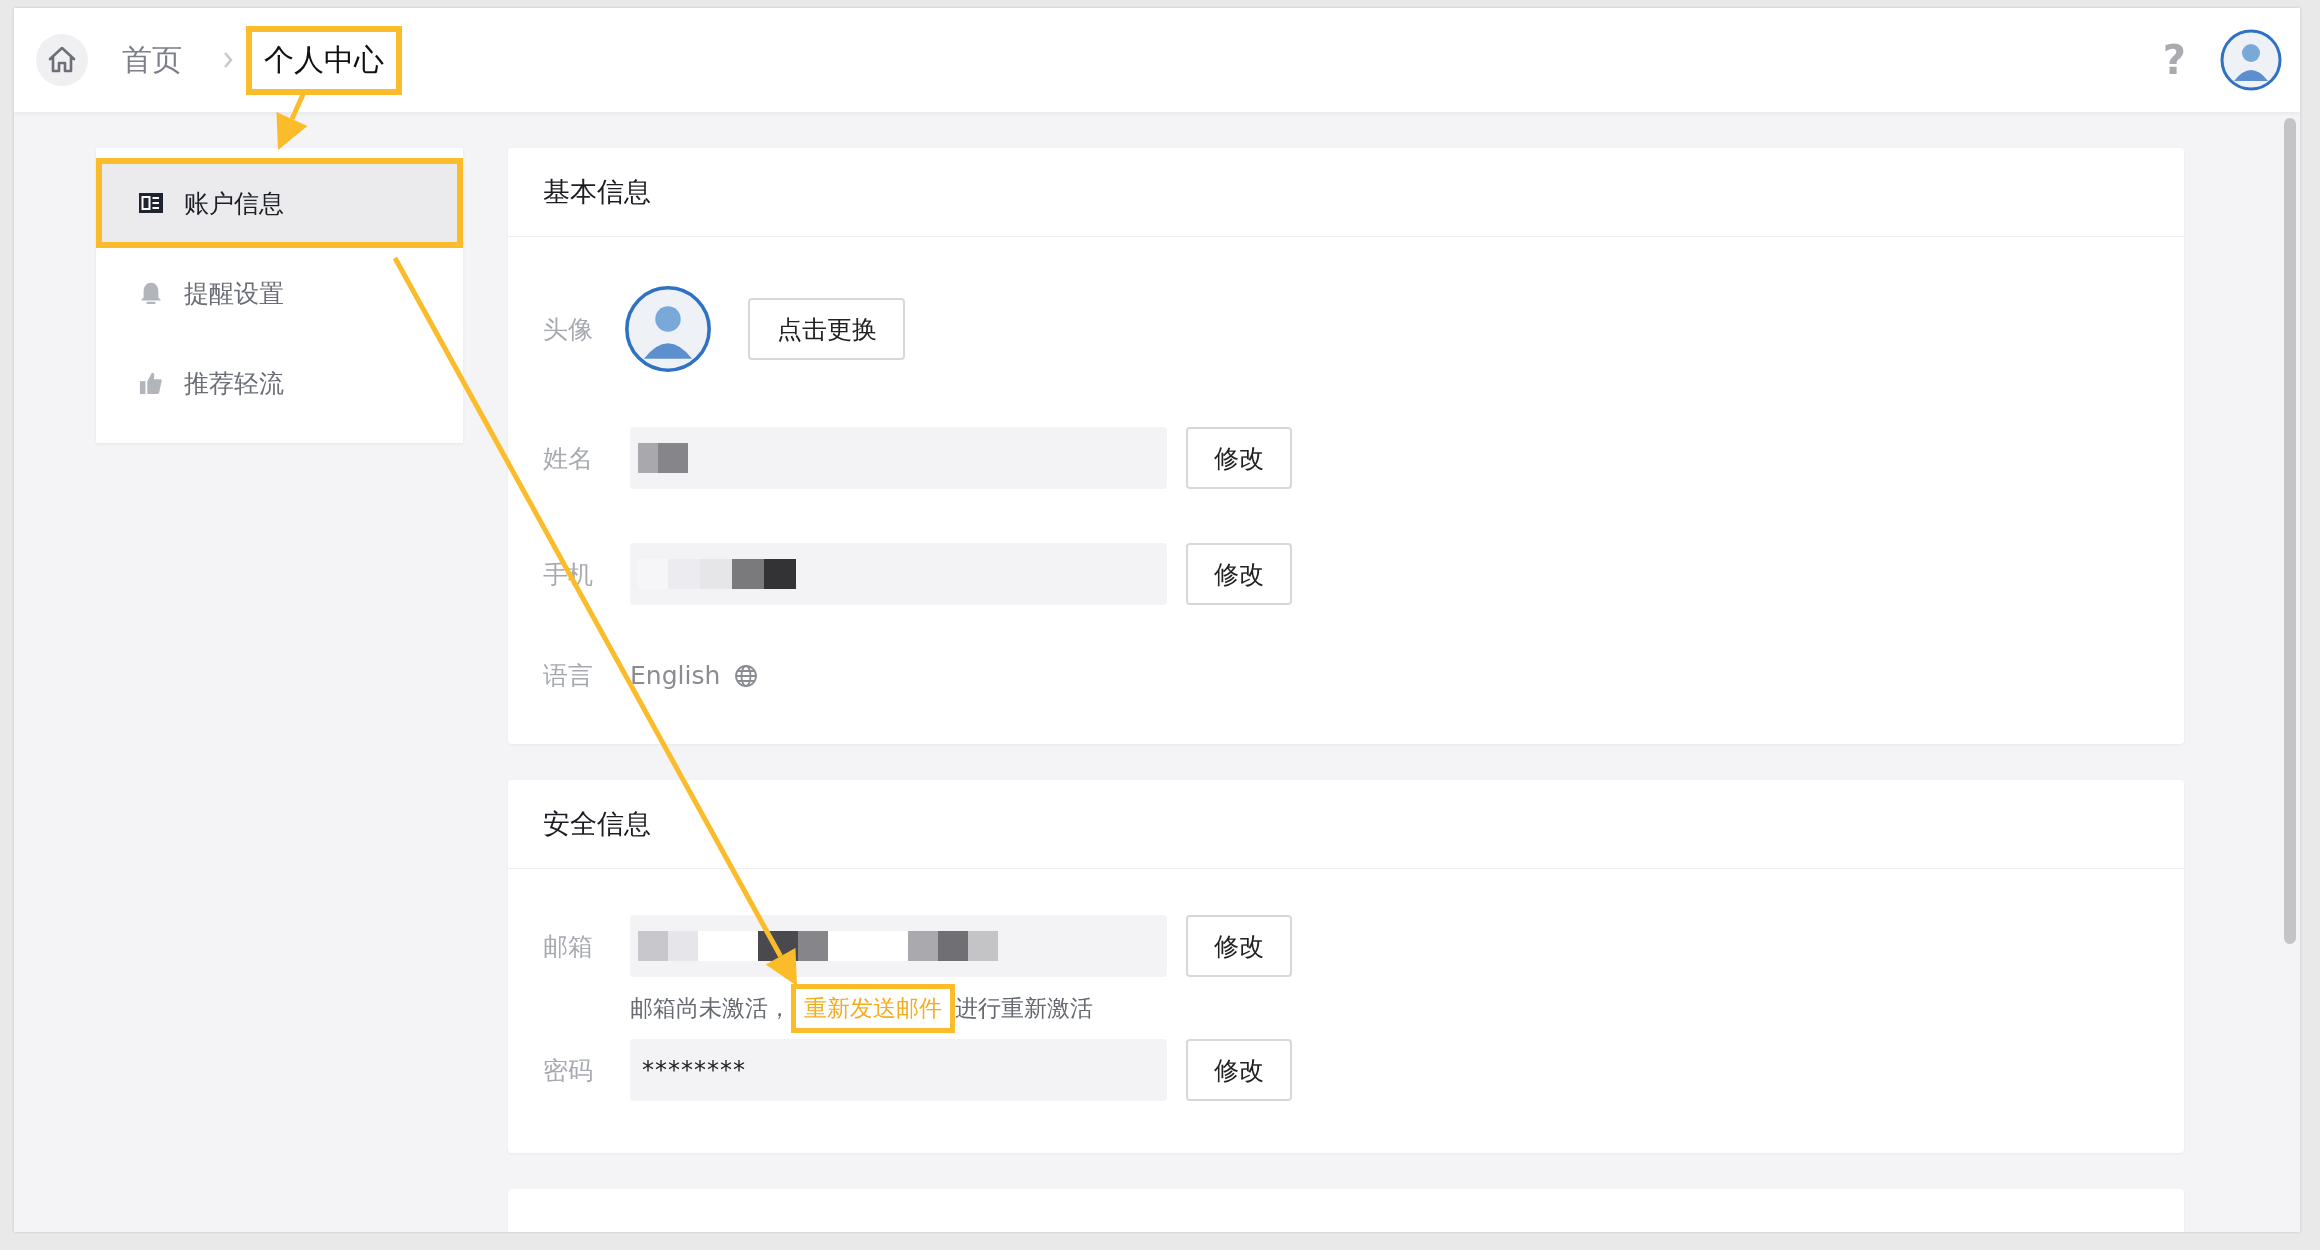 The width and height of the screenshot is (2320, 1250). What do you see at coordinates (152, 60) in the screenshot?
I see `breadcrumb-link: 首页` at bounding box center [152, 60].